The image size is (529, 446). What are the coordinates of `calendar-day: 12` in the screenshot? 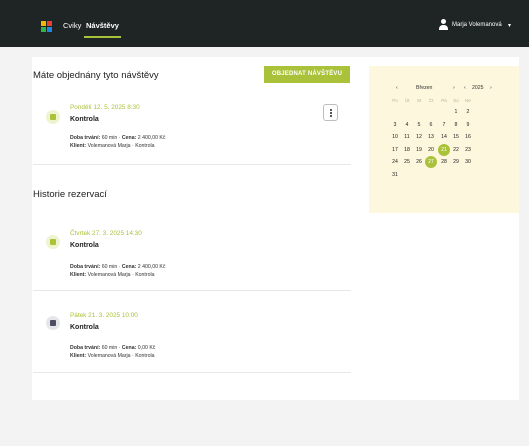 It's located at (419, 137).